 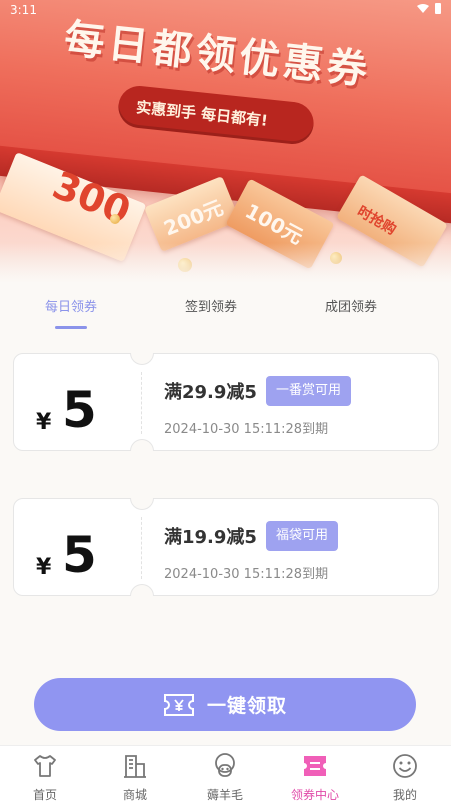 What do you see at coordinates (314, 795) in the screenshot?
I see `nav-label: 领券中心` at bounding box center [314, 795].